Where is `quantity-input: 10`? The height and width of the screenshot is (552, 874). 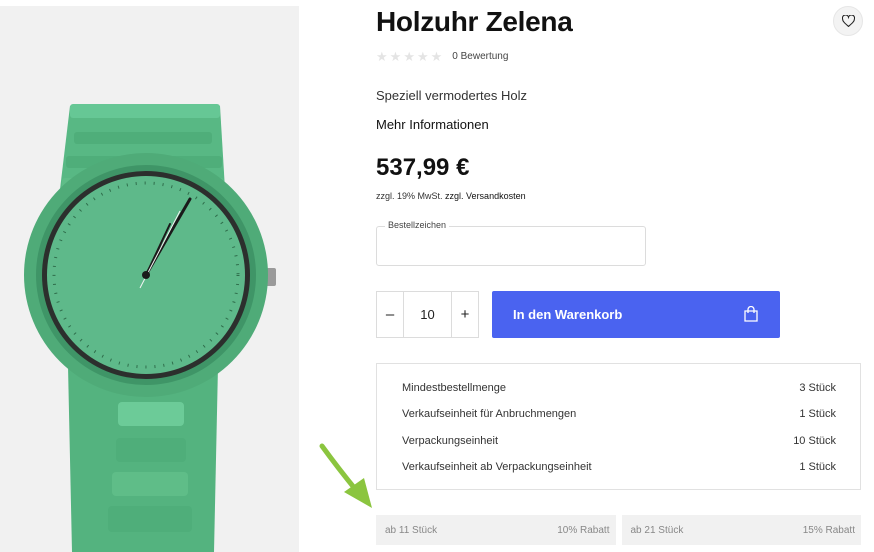
quantity-input: 10 is located at coordinates (427, 314).